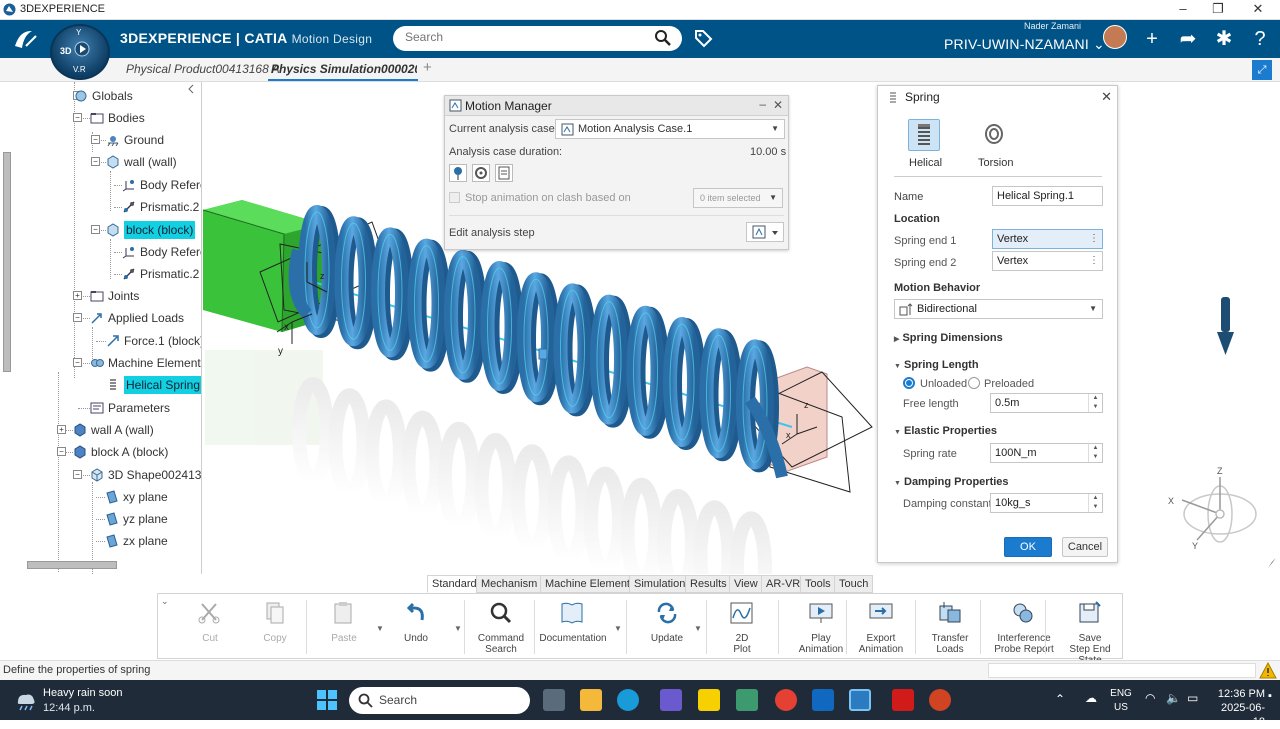 The height and width of the screenshot is (729, 1280). What do you see at coordinates (950, 627) in the screenshot?
I see `tool-transfer-loads: Transfer Loads` at bounding box center [950, 627].